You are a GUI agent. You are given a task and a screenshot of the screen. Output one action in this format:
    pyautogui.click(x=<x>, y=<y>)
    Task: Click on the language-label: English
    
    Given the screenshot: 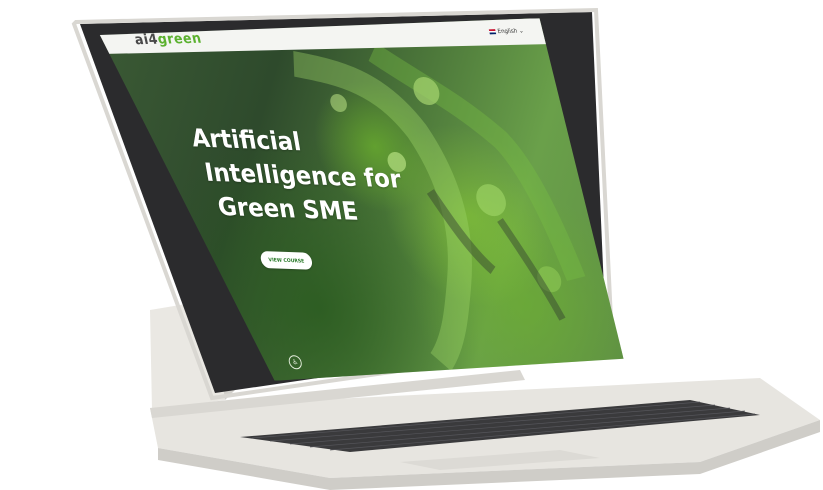 What is the action you would take?
    pyautogui.click(x=507, y=31)
    